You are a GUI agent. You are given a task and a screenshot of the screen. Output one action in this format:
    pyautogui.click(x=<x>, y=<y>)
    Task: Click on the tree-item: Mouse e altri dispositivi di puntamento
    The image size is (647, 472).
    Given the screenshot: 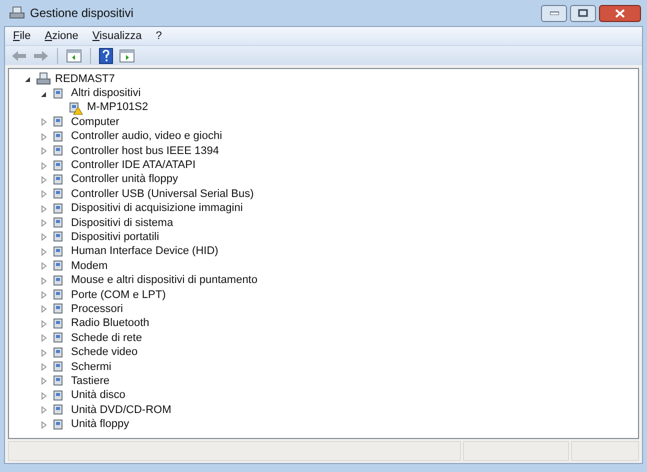 What is the action you would take?
    pyautogui.click(x=164, y=281)
    